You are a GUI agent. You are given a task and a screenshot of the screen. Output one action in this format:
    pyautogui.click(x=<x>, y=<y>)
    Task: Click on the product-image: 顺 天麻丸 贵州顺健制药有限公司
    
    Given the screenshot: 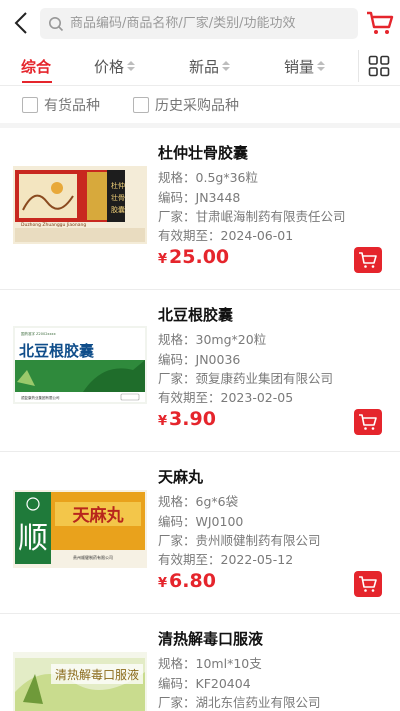 What is the action you would take?
    pyautogui.click(x=80, y=529)
    